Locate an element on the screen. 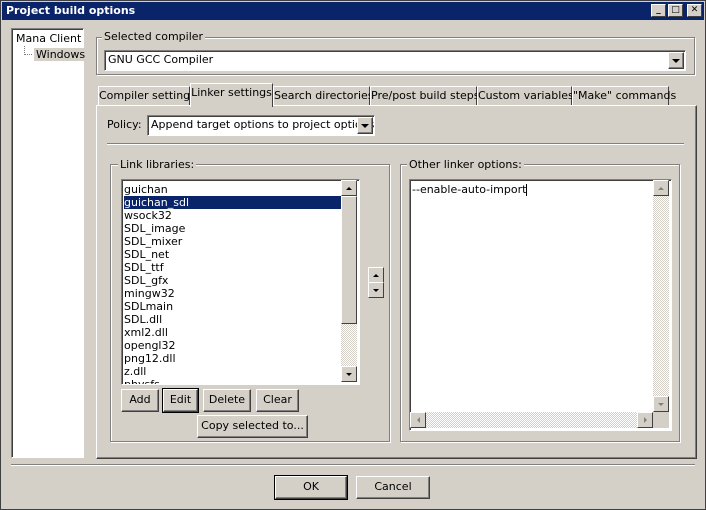 The image size is (706, 510). list-item: mingw32 is located at coordinates (149, 293).